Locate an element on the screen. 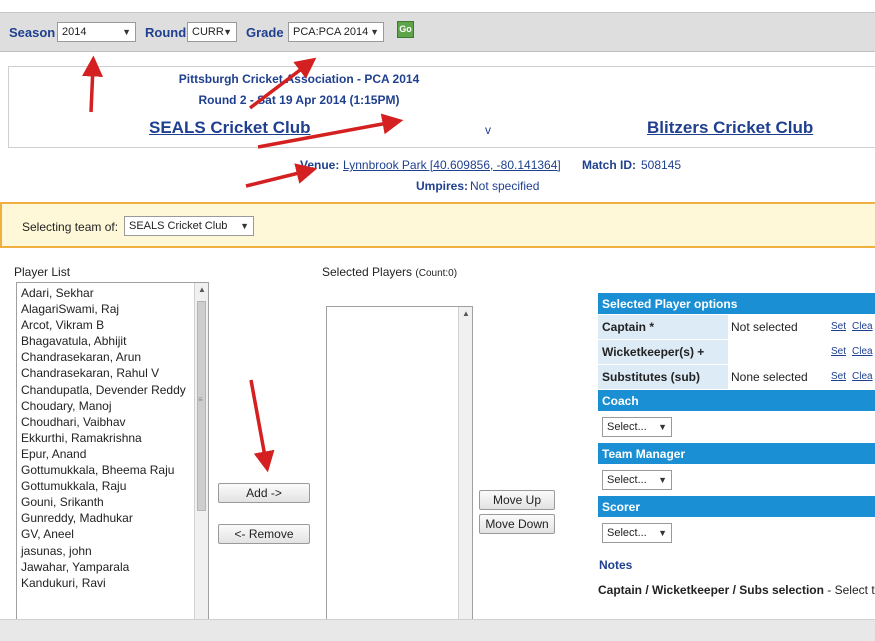 This screenshot has height=641, width=875. arrow-to-grade is located at coordinates (282, 83).